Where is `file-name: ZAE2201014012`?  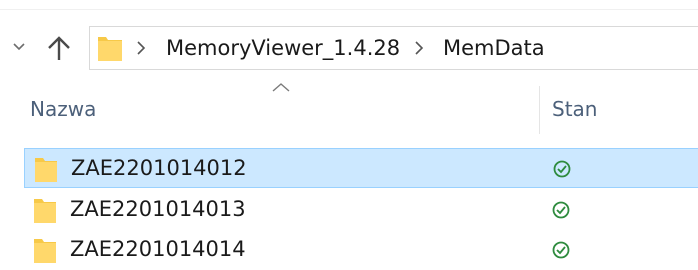
file-name: ZAE2201014012 is located at coordinates (159, 168).